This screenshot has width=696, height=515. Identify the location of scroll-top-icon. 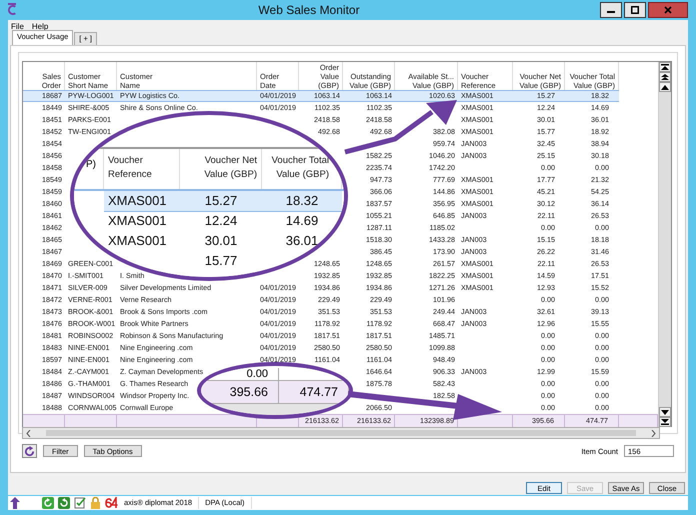
(665, 67).